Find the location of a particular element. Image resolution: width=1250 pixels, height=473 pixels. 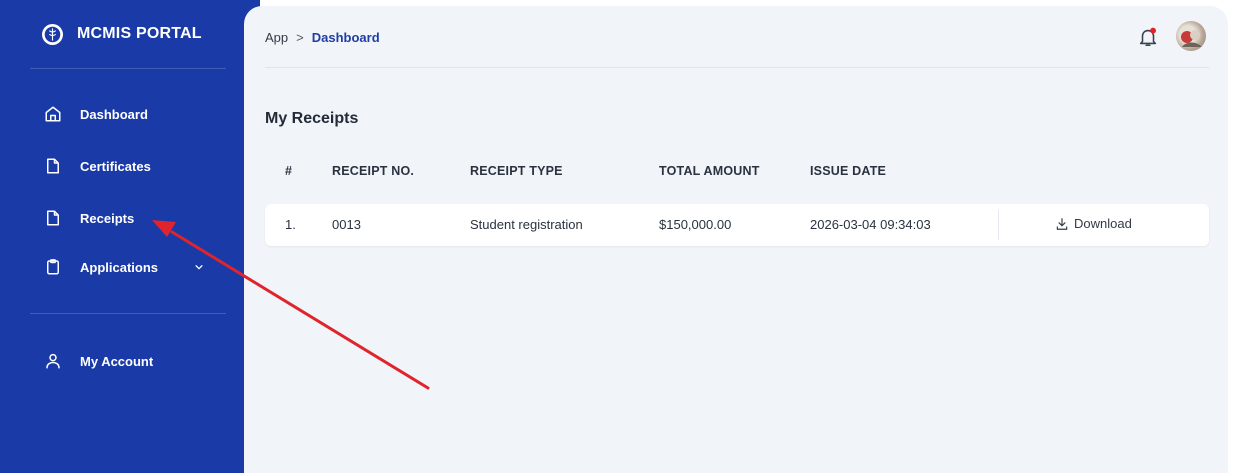

sidebar-item-dashboard: Dashboard is located at coordinates (96, 114).